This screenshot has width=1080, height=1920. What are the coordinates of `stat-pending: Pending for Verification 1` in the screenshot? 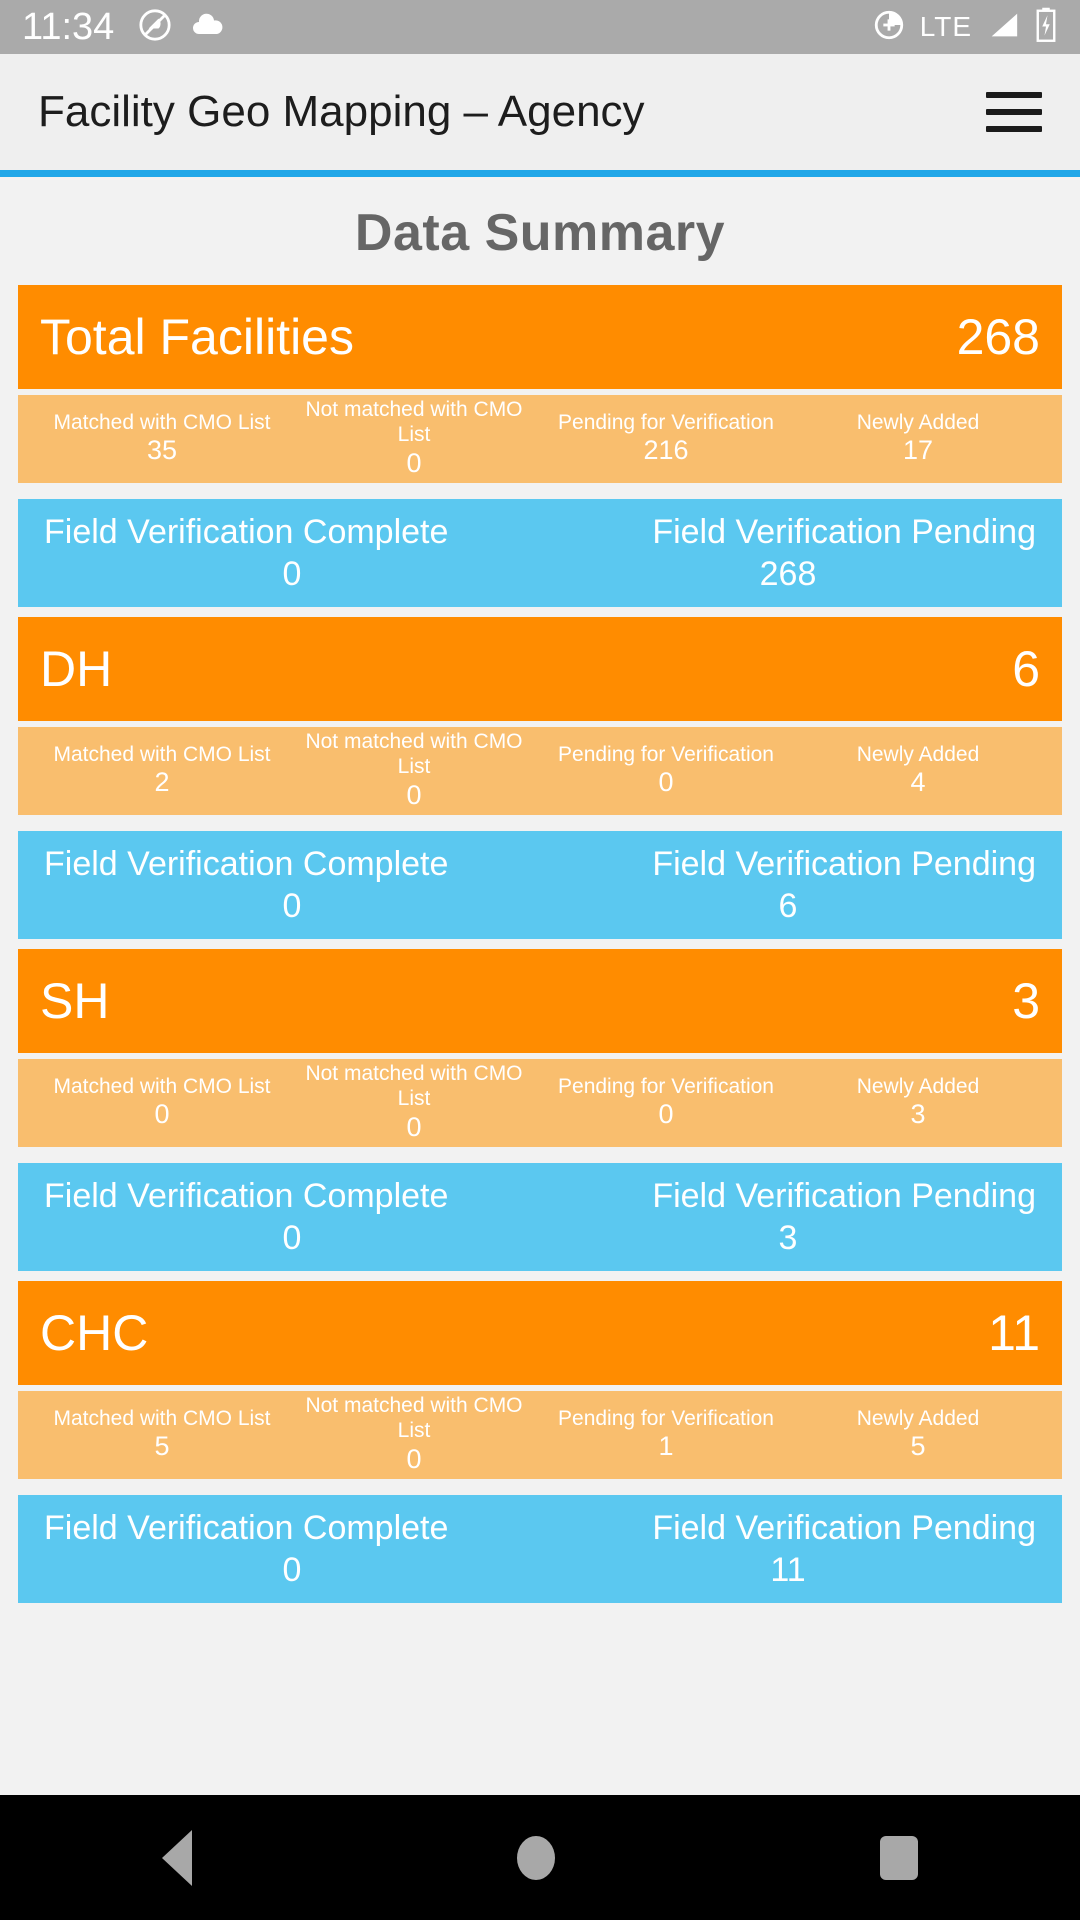 It's located at (666, 1435).